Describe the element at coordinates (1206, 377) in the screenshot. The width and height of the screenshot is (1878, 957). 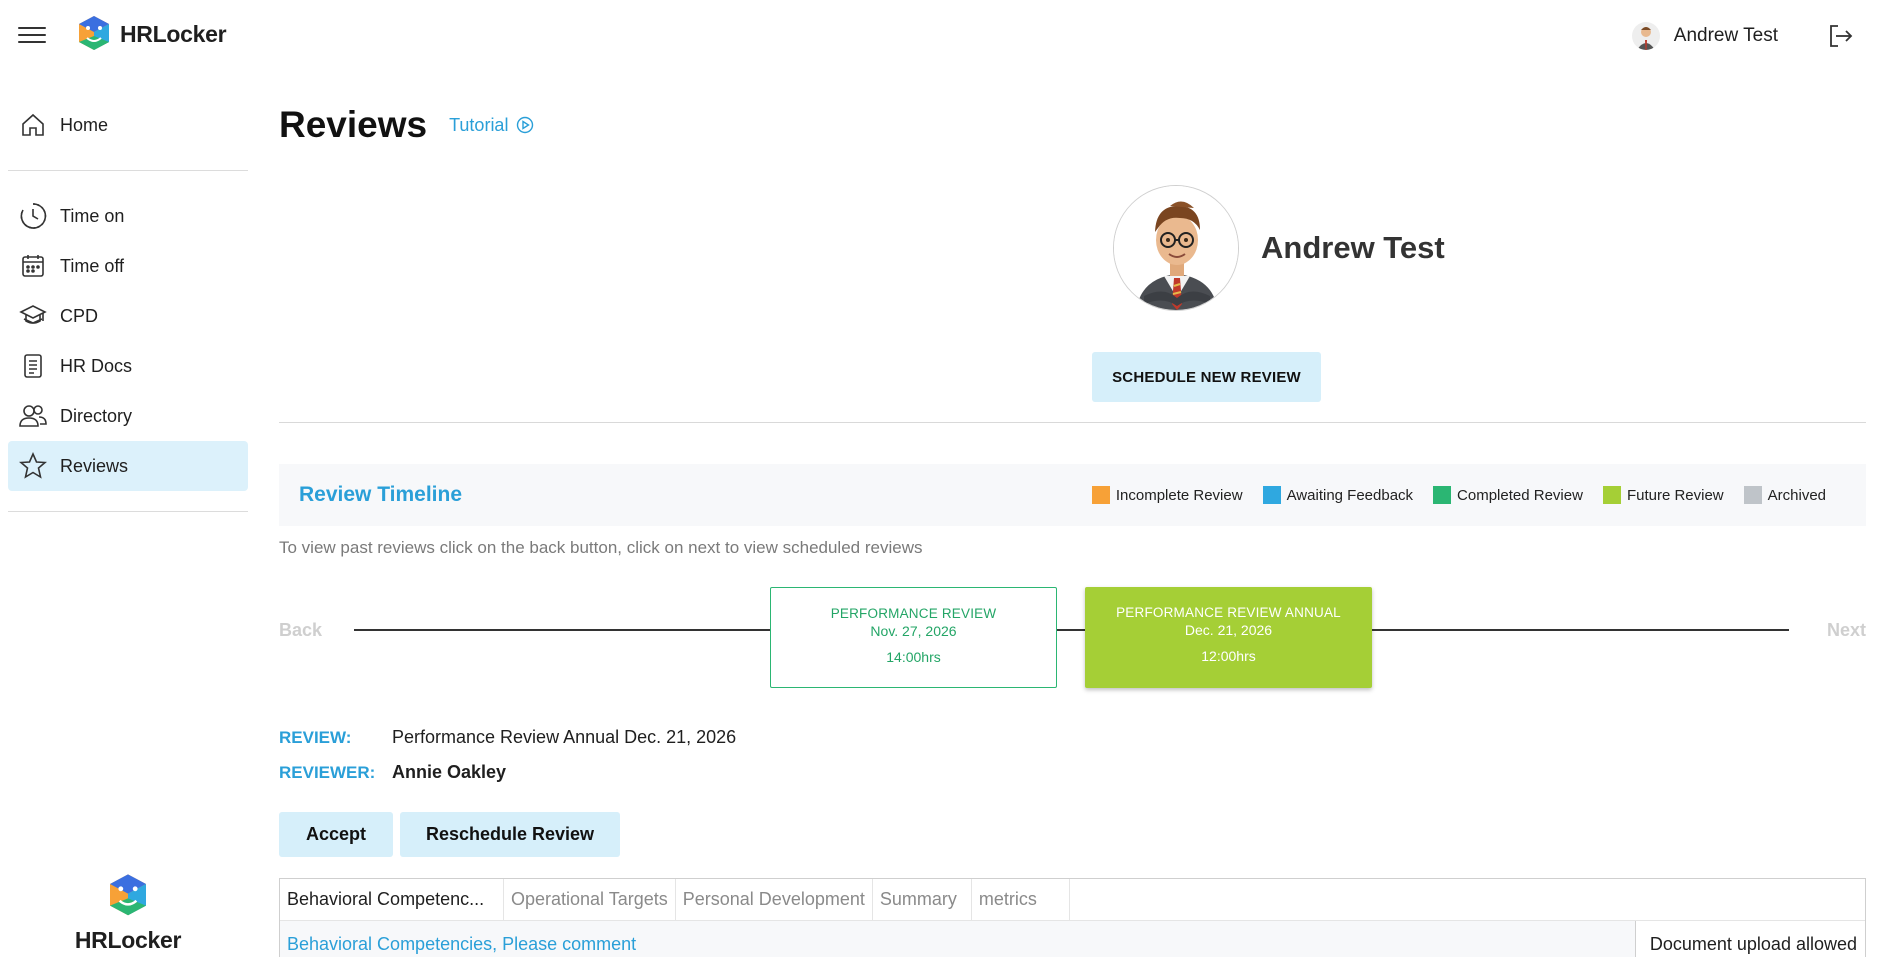
I see `schedule-new-review-button: SCHEDULE NEW REVIEW` at that location.